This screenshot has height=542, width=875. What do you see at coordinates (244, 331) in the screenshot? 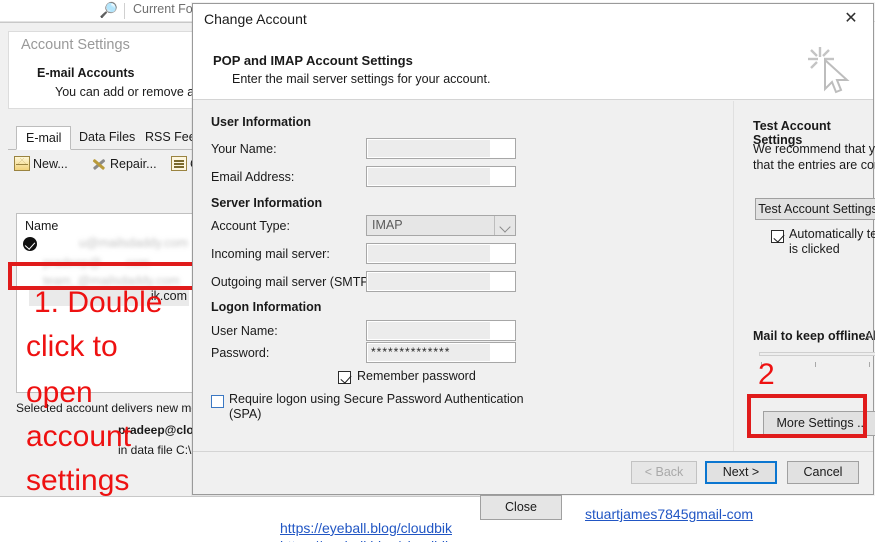
I see `user-name-label: User Name:` at bounding box center [244, 331].